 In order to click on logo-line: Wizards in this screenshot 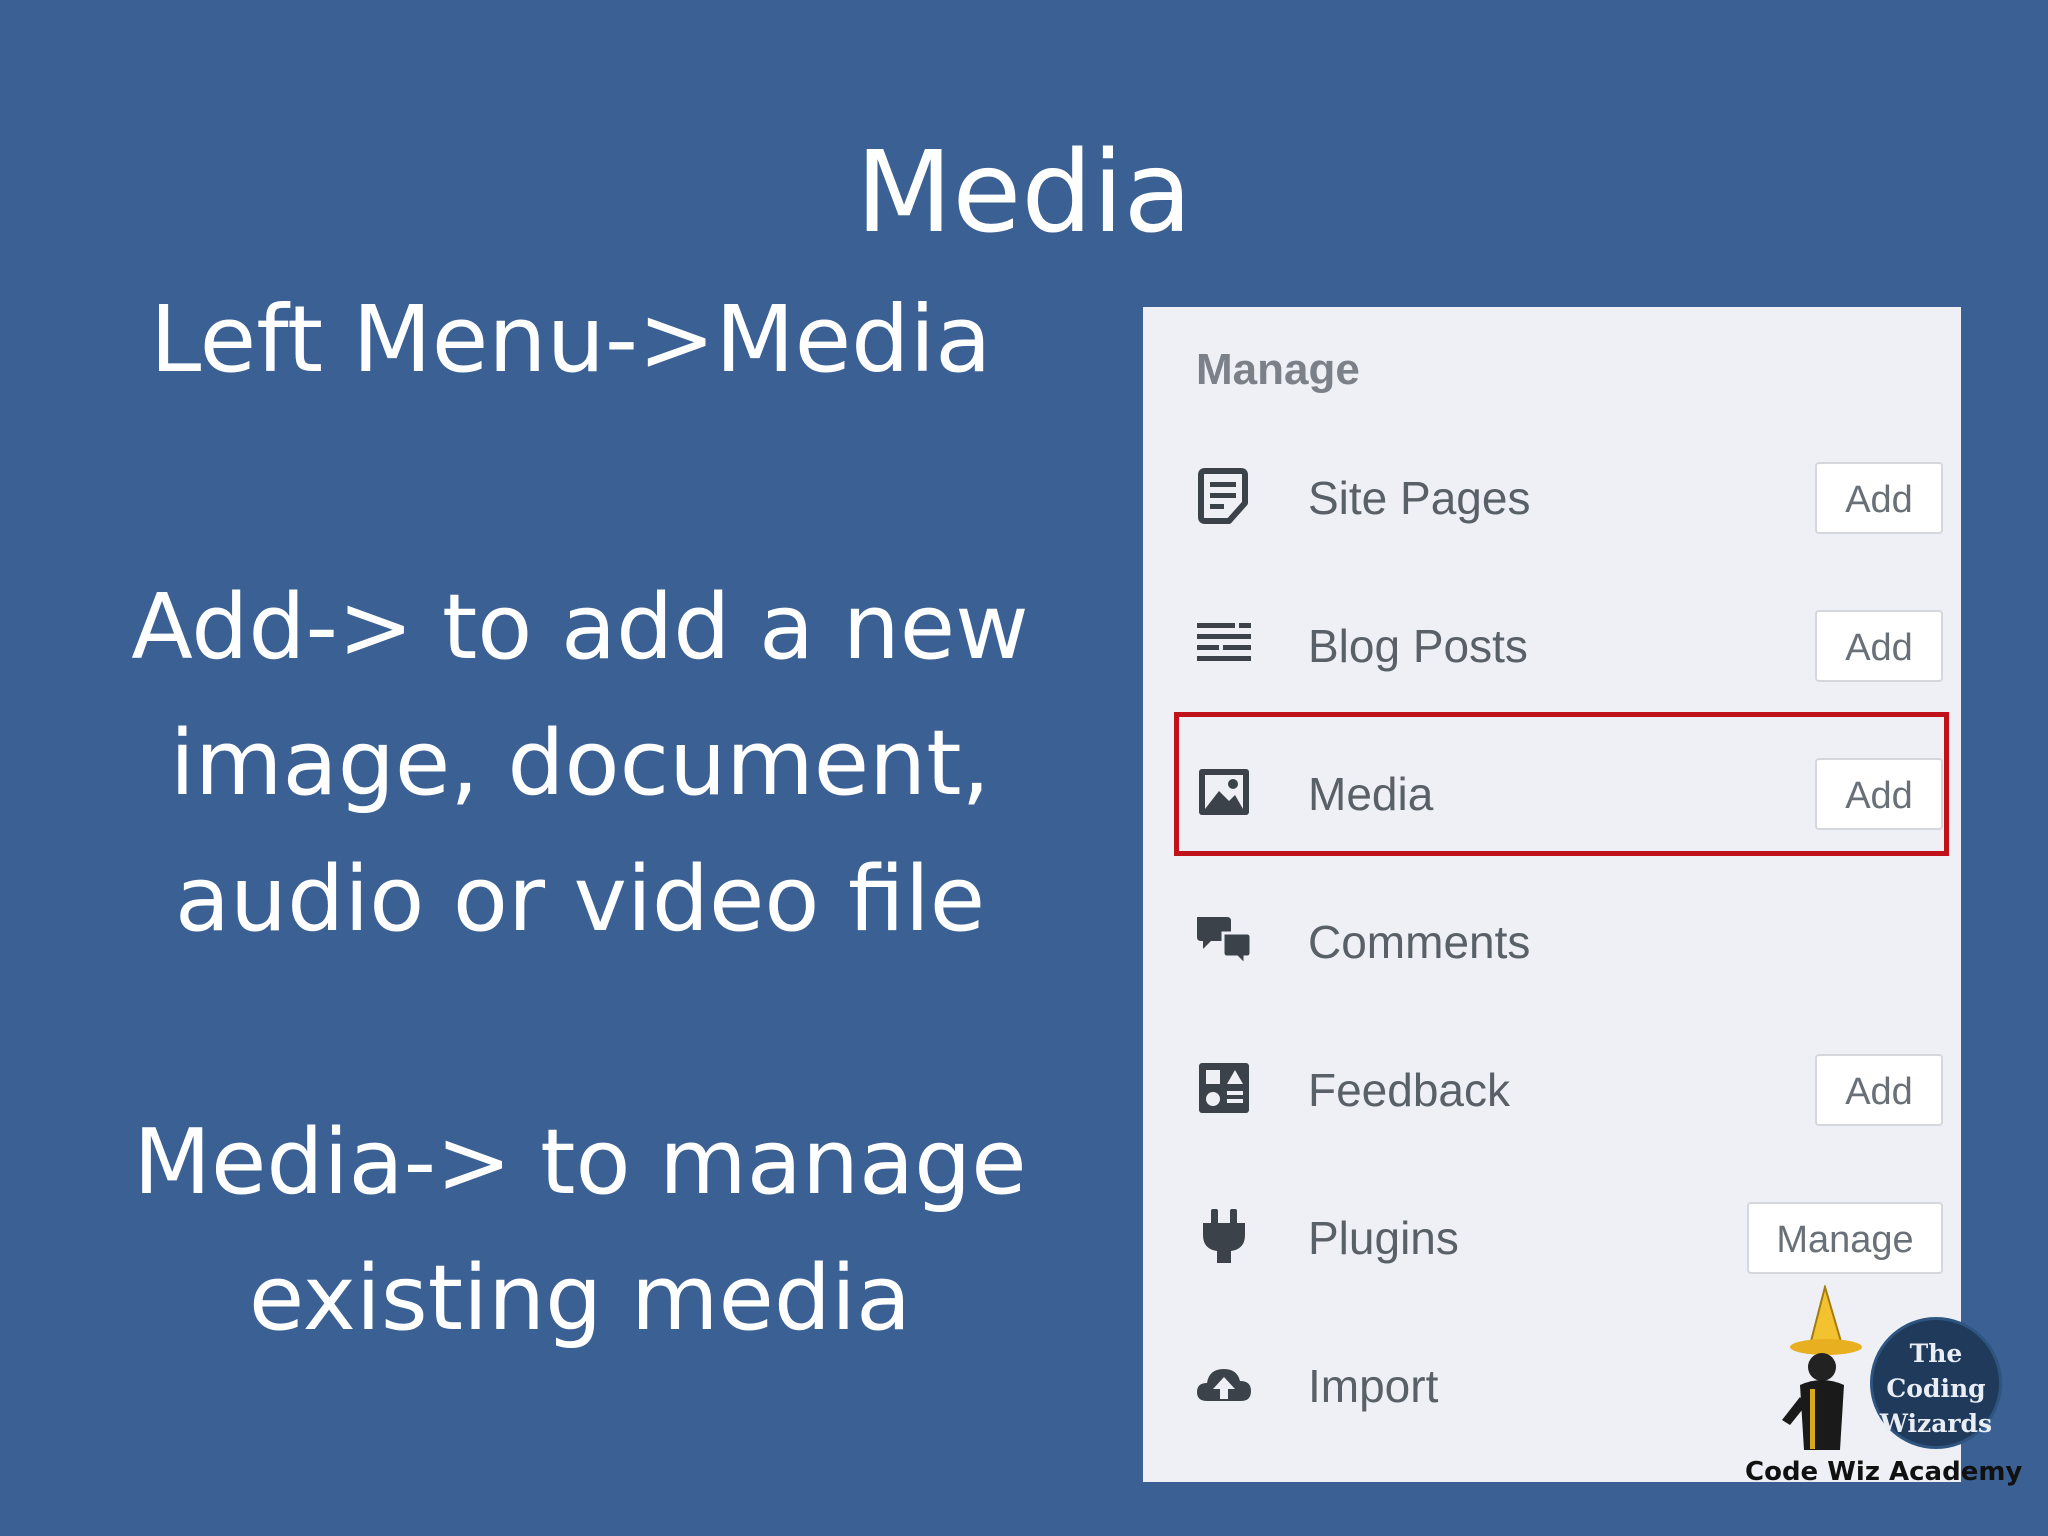, I will do `click(1936, 1423)`.